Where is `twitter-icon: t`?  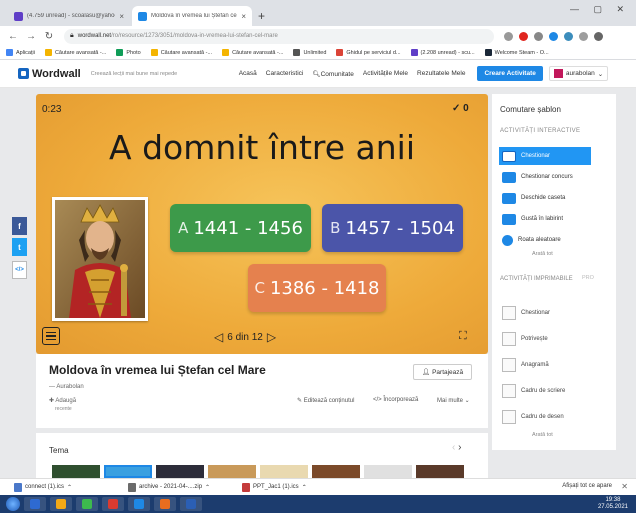 twitter-icon: t is located at coordinates (19, 247).